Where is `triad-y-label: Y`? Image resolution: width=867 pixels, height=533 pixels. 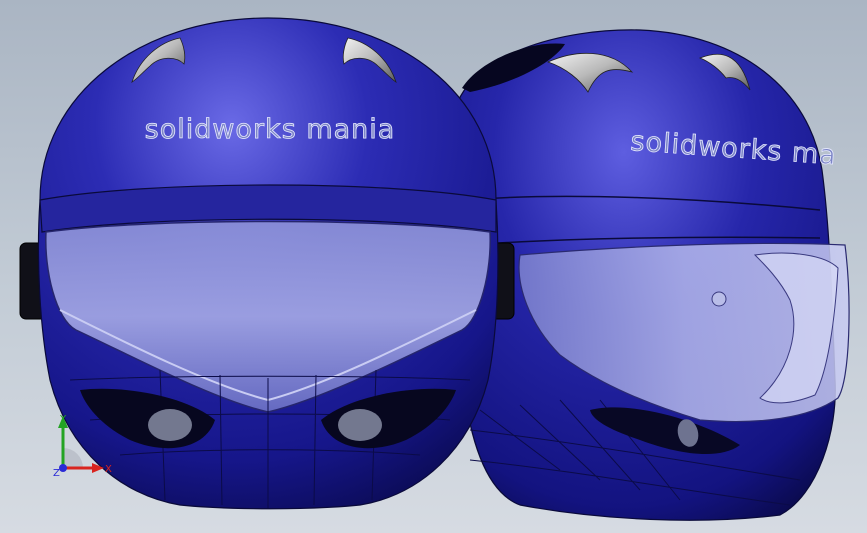
triad-y-label: Y is located at coordinates (63, 419).